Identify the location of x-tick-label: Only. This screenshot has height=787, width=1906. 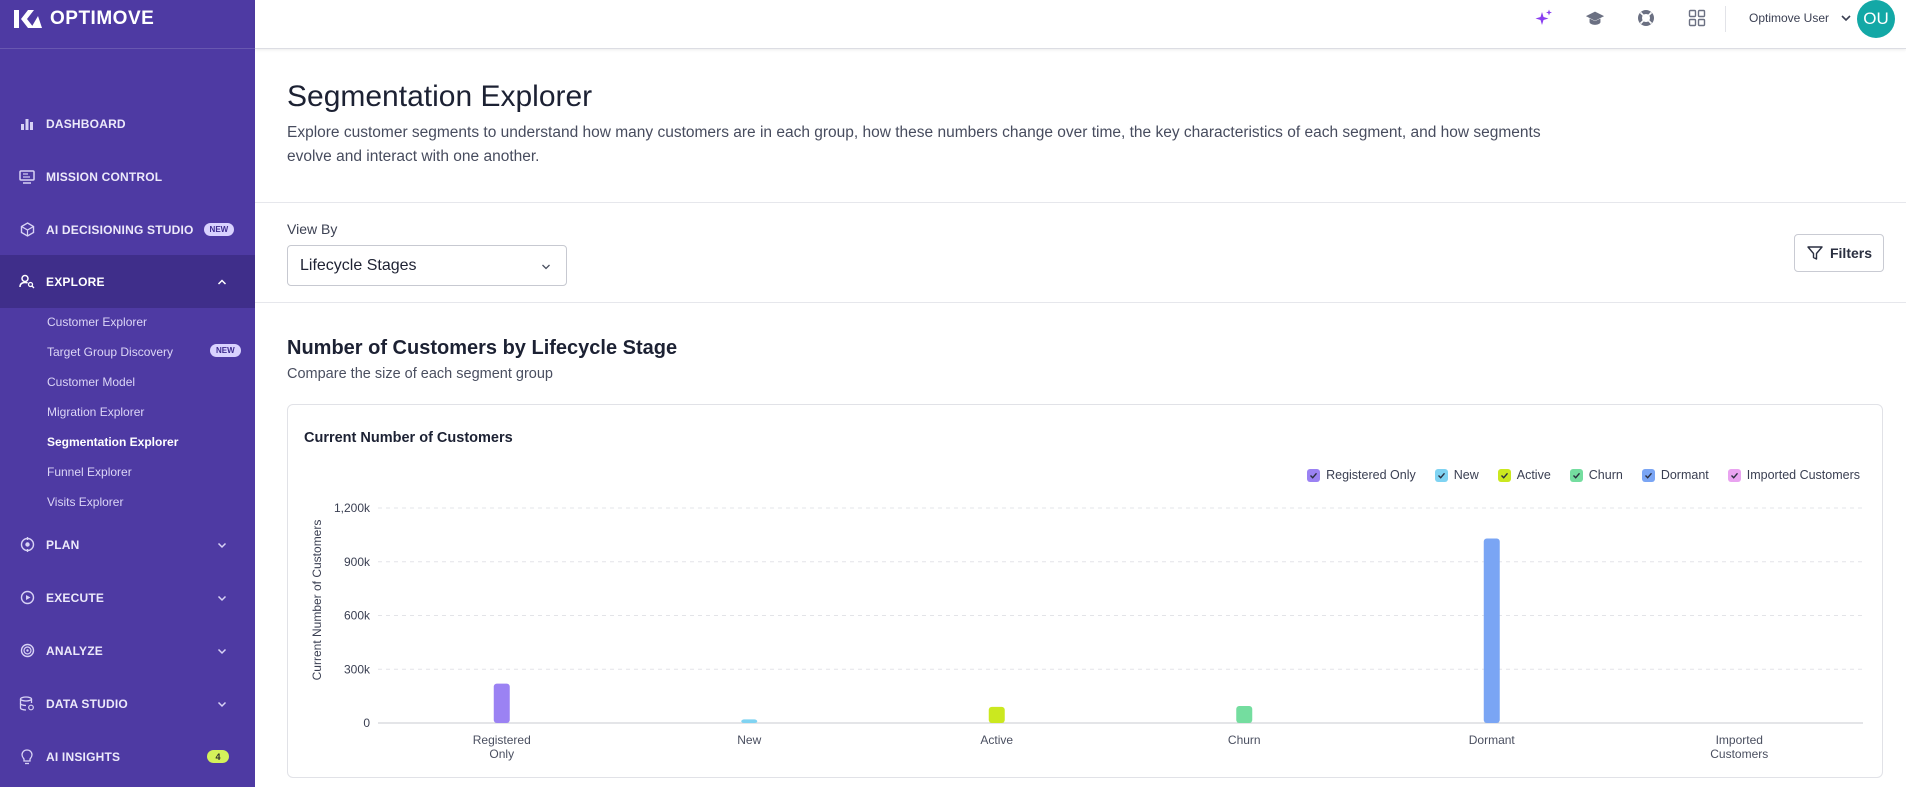
(501, 754).